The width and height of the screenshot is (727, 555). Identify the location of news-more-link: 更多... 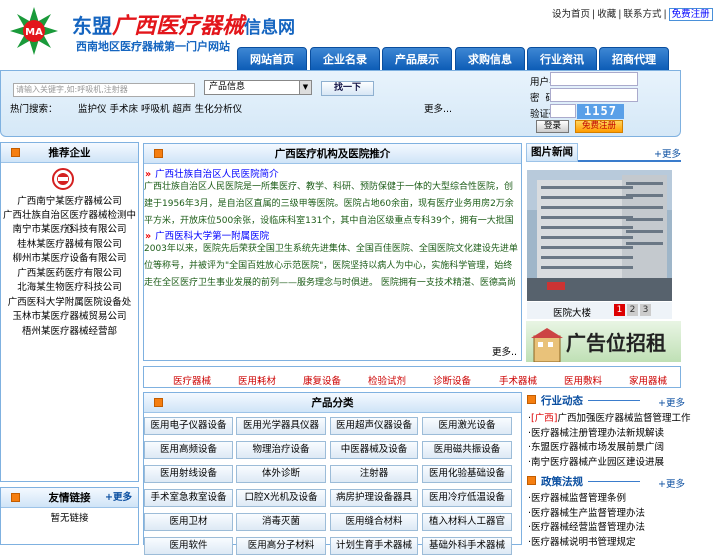
(504, 351).